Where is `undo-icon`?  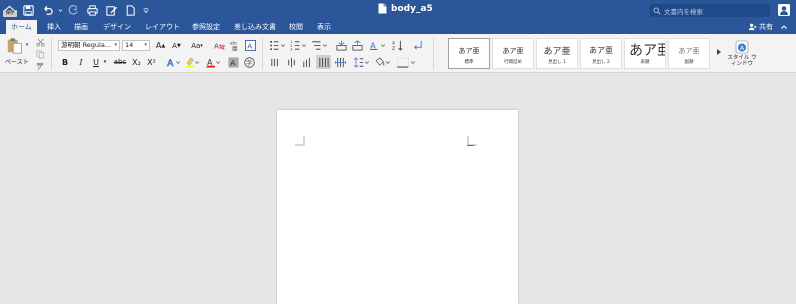 undo-icon is located at coordinates (47, 10).